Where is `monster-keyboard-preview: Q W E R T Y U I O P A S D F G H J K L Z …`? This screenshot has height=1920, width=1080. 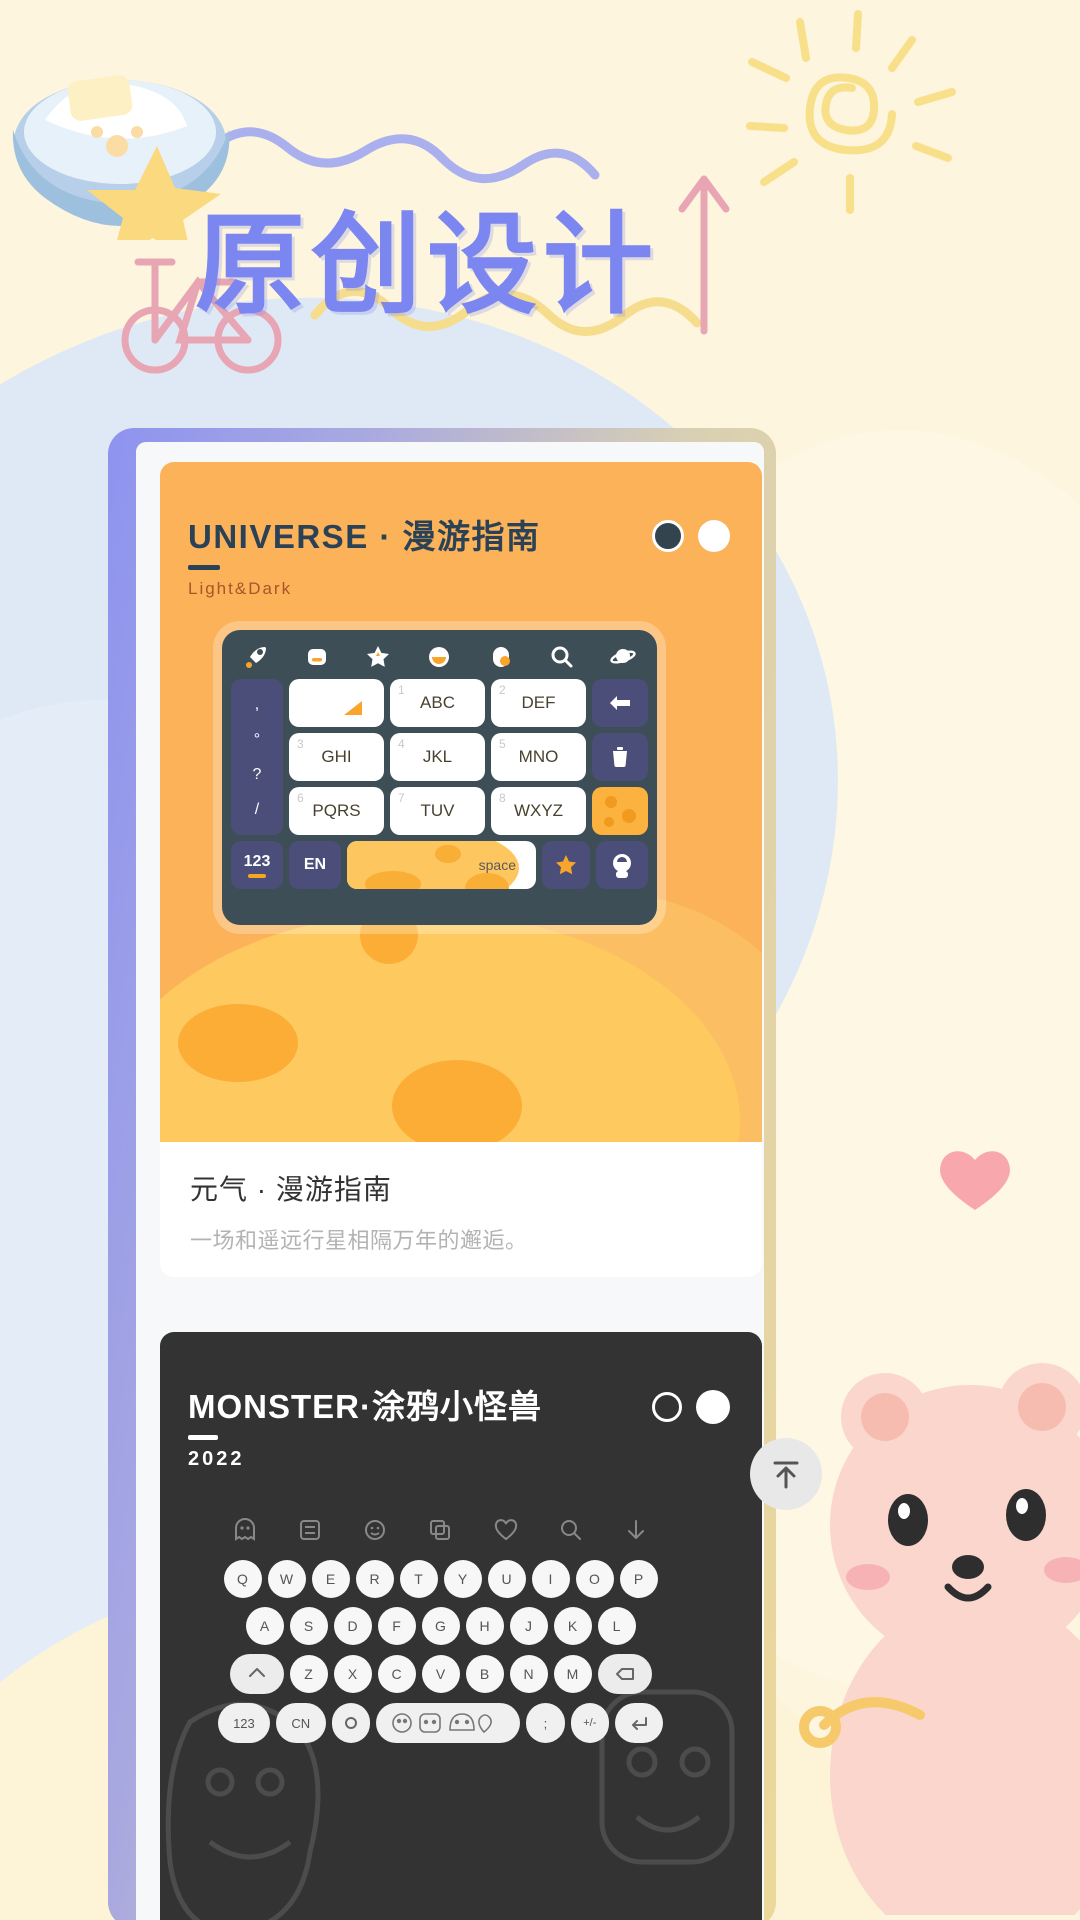
monster-keyboard-preview: Q W E R T Y U I O P A S D F G H J K L Z … is located at coordinates (440, 1634).